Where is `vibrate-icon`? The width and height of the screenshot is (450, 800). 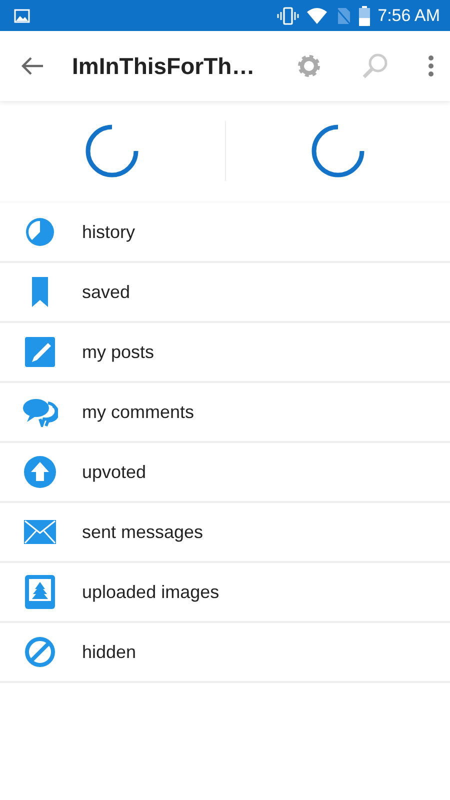
vibrate-icon is located at coordinates (287, 15).